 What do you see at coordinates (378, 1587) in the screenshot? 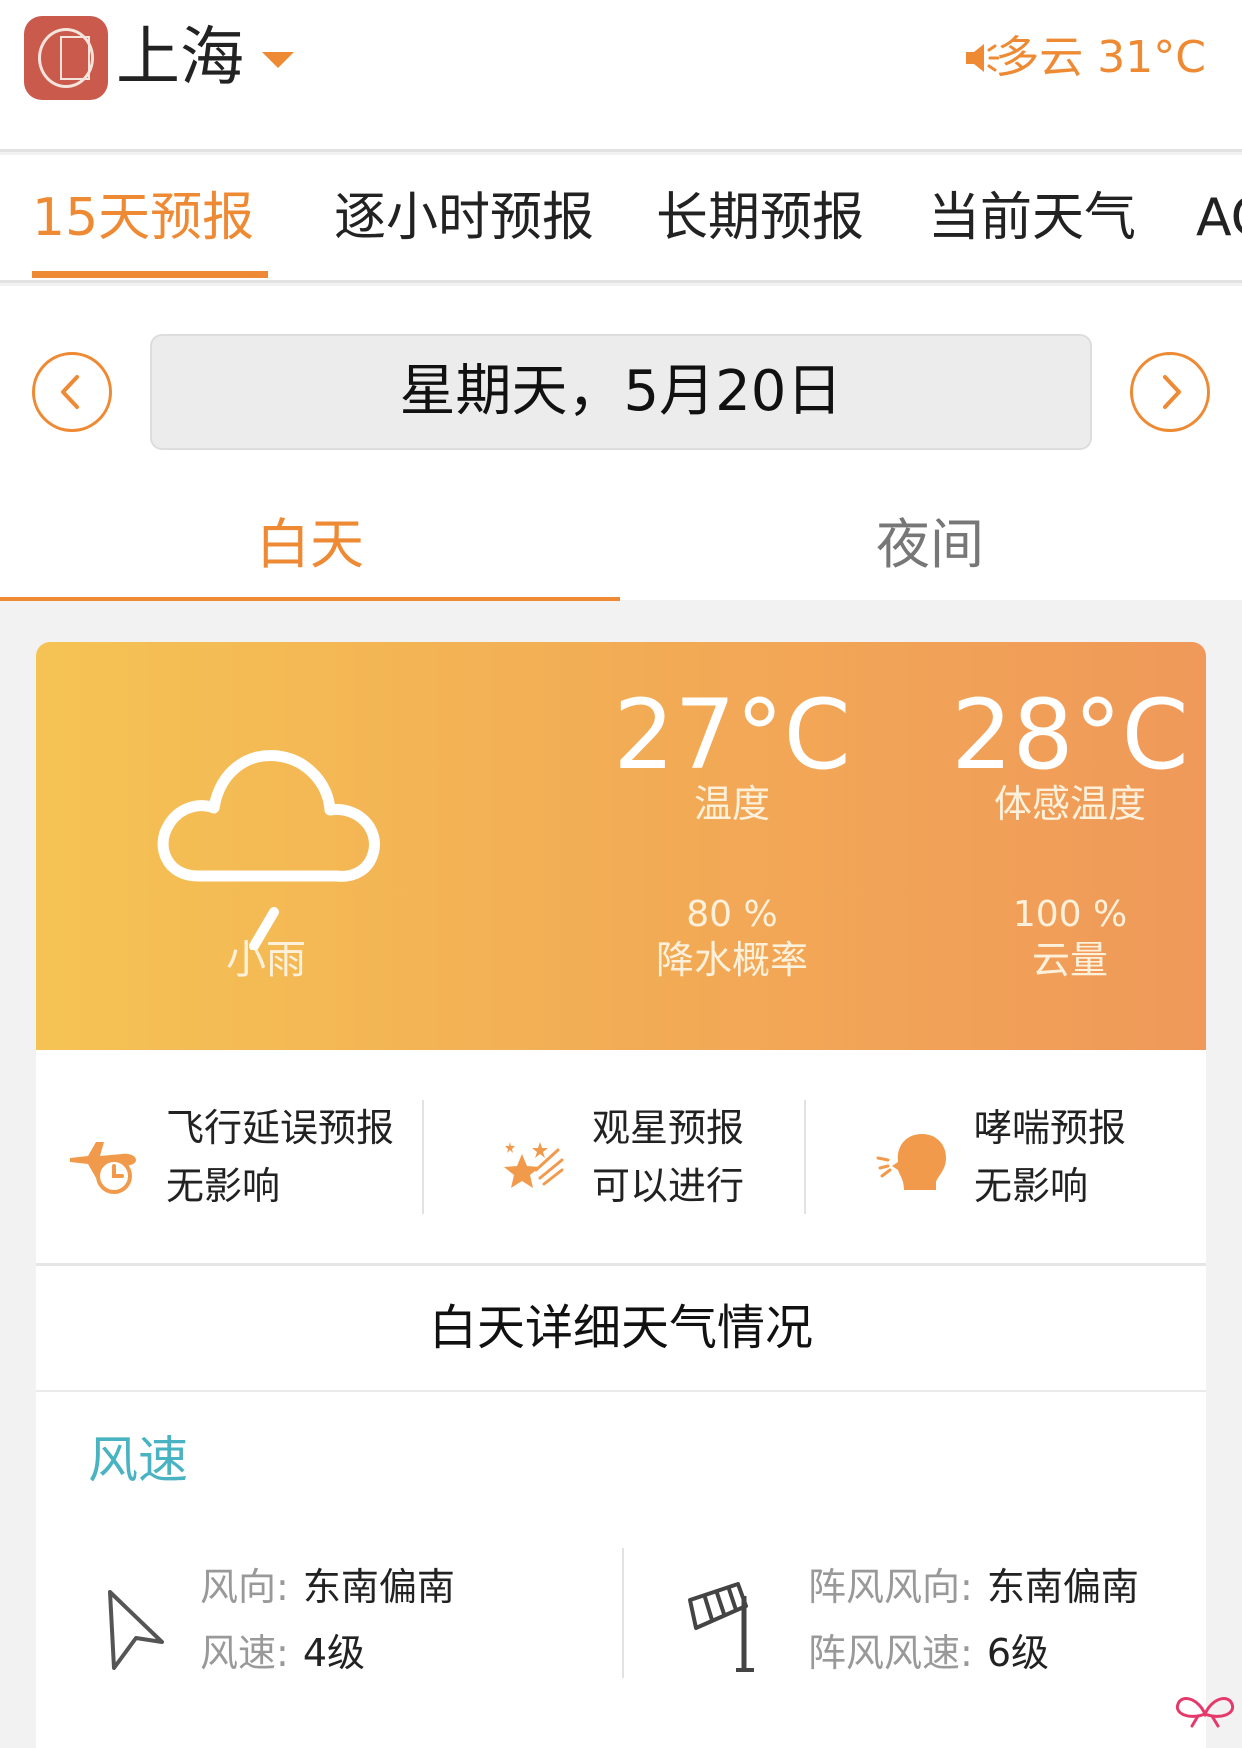
I see `wind-direction-value: 东南偏南` at bounding box center [378, 1587].